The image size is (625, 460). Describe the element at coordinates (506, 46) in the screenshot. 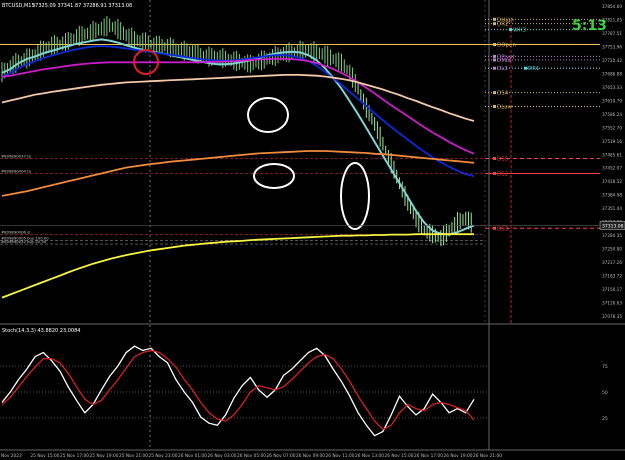

I see `level-label-dopen: DOpen` at that location.